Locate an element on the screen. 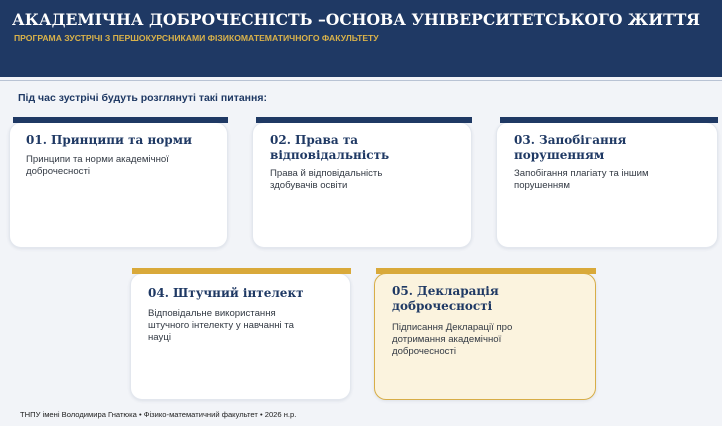 The image size is (722, 426). card-4-text-1: Відповідальне використання is located at coordinates (212, 313).